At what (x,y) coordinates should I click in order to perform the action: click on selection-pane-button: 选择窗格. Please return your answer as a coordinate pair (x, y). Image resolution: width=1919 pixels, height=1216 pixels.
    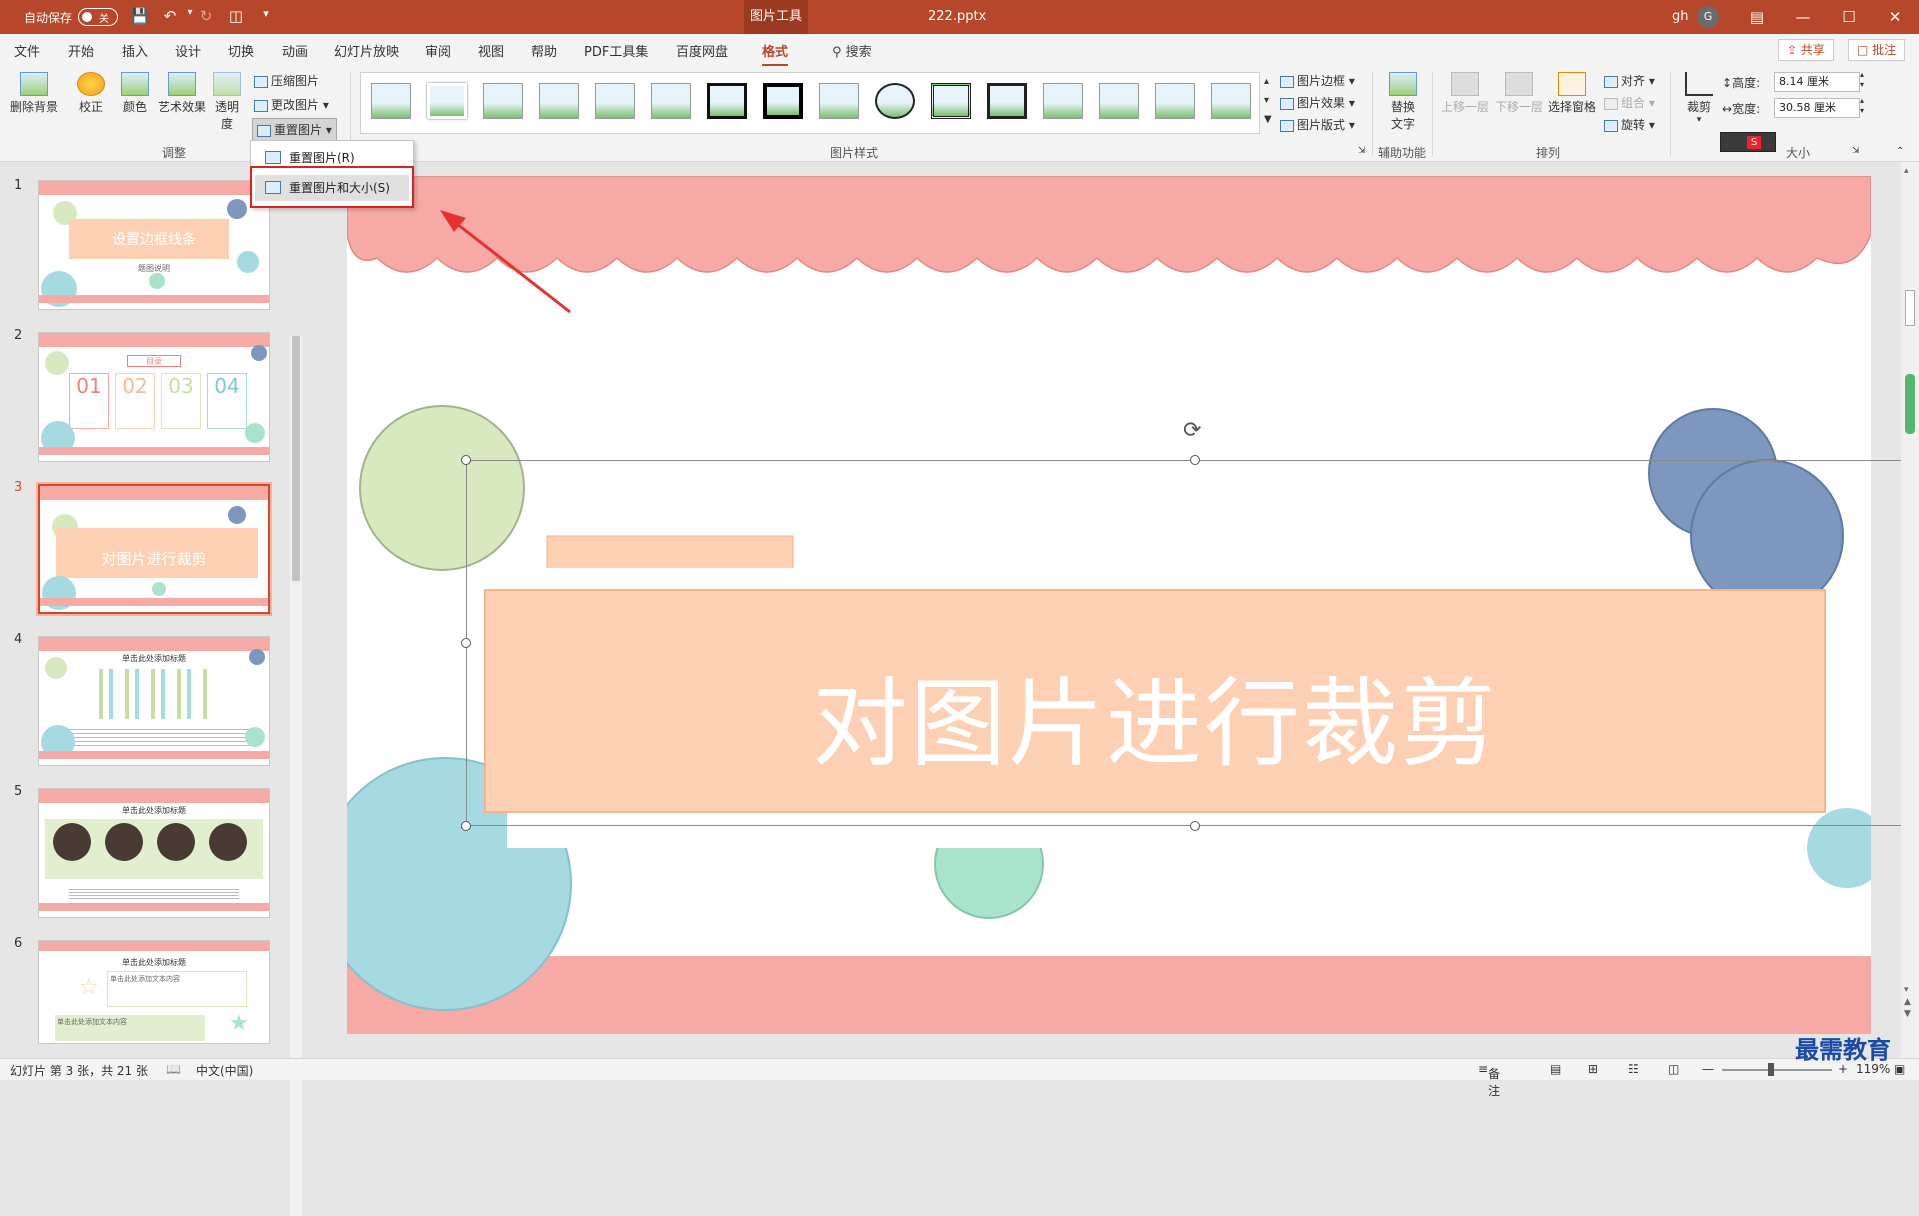
    Looking at the image, I should click on (1572, 93).